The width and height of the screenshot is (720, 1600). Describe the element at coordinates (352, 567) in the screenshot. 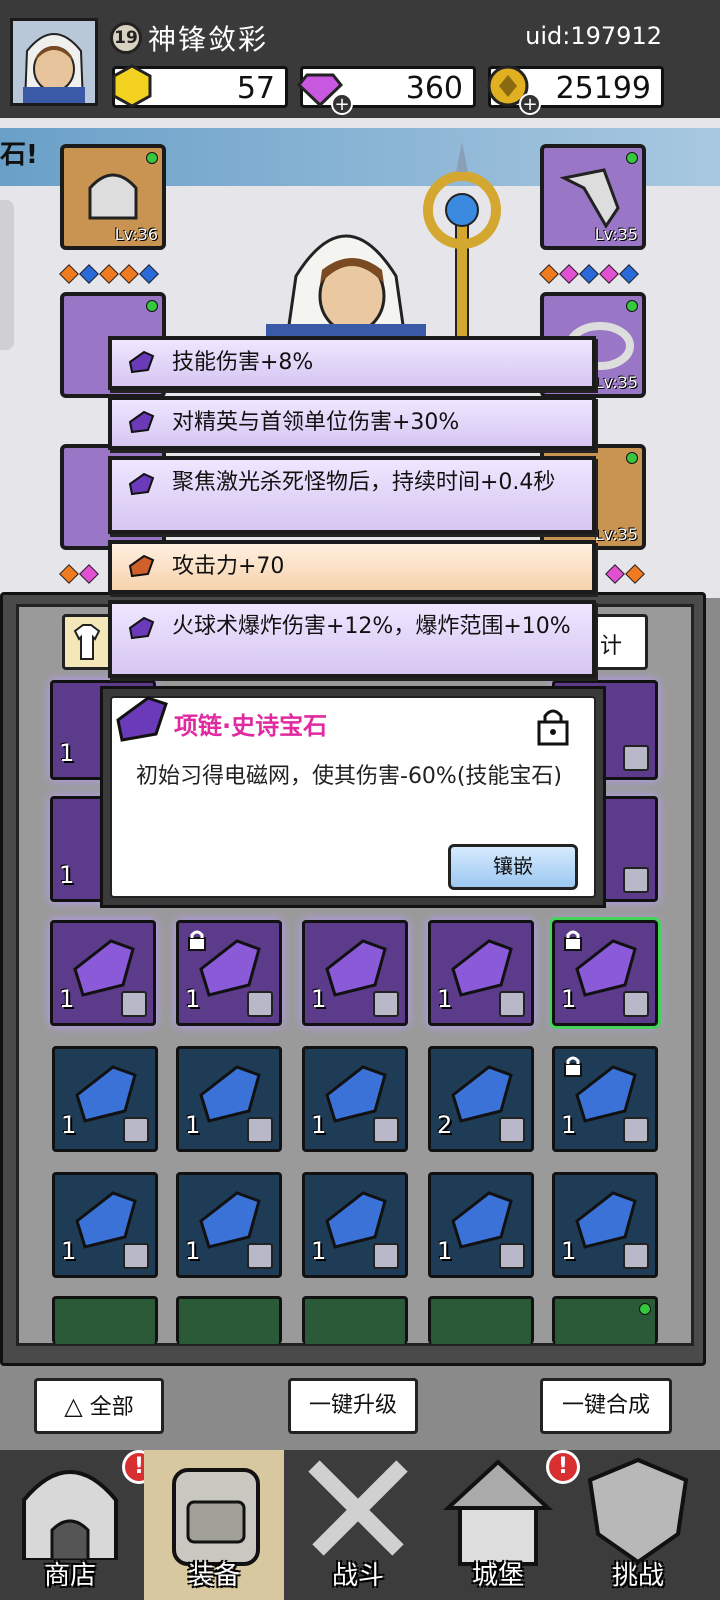

I see `affix-row: 攻击力+70` at that location.